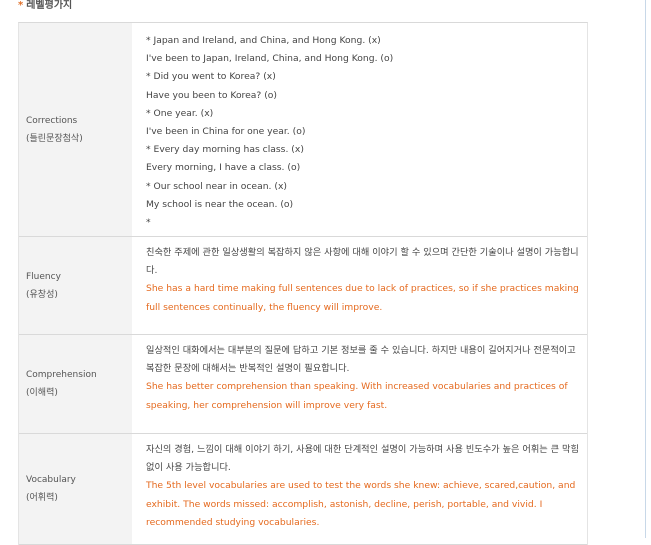 The image size is (651, 545). What do you see at coordinates (211, 77) in the screenshot?
I see `correction-line: * Did you went to Korea? (x)` at bounding box center [211, 77].